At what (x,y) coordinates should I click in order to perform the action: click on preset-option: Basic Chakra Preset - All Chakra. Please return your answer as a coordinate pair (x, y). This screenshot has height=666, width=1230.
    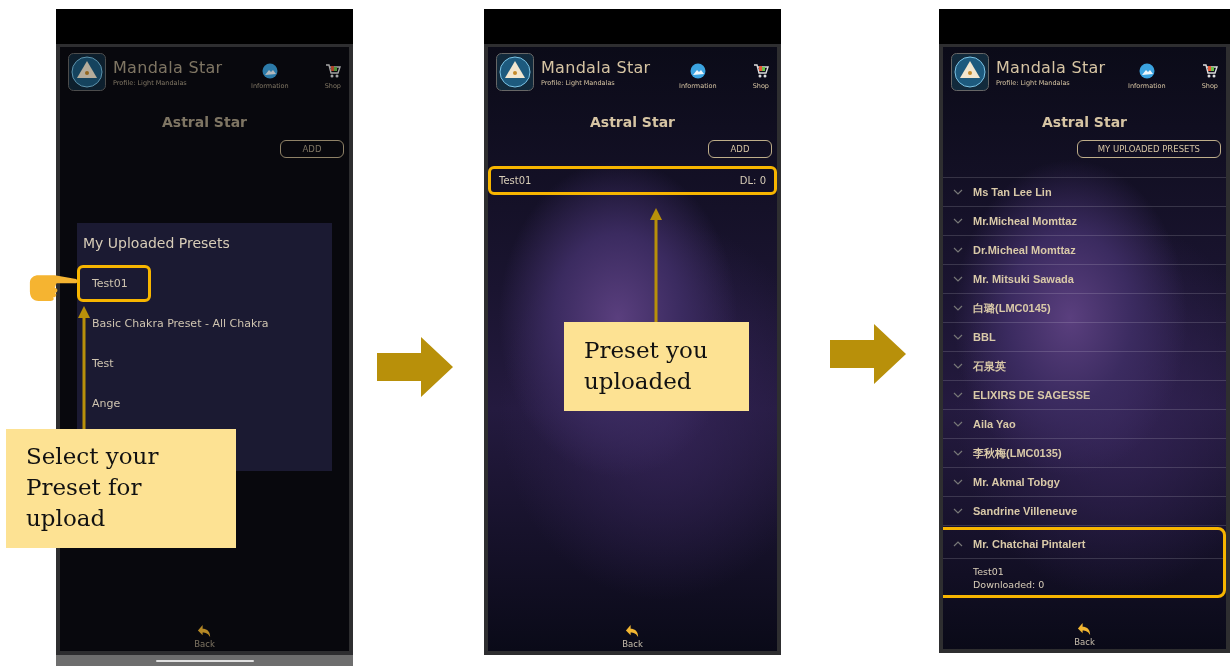
    Looking at the image, I should click on (179, 323).